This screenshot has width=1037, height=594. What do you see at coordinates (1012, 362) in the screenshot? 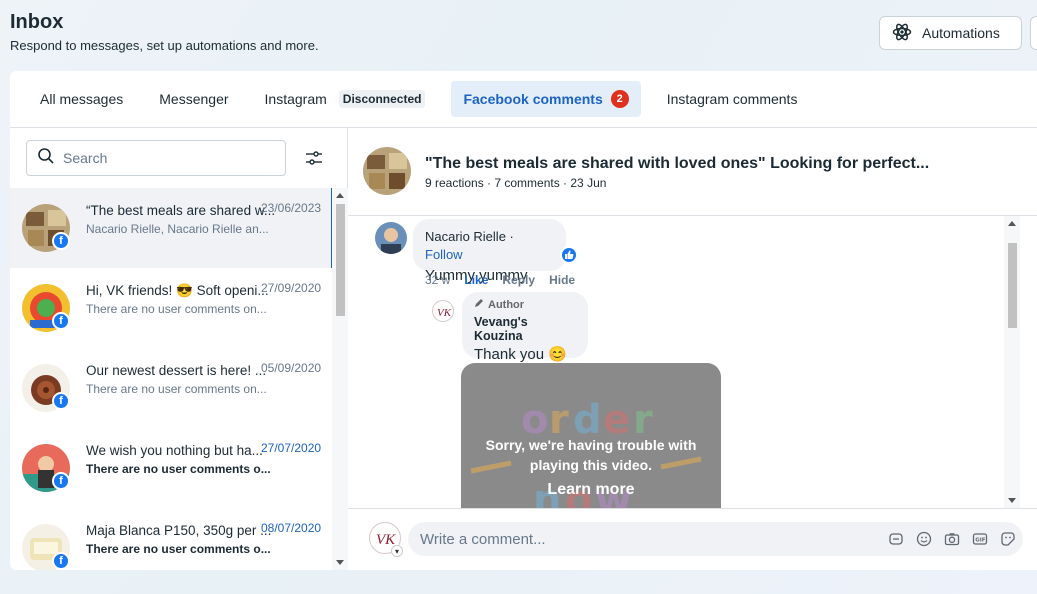
I see `thread-scrollbar` at bounding box center [1012, 362].